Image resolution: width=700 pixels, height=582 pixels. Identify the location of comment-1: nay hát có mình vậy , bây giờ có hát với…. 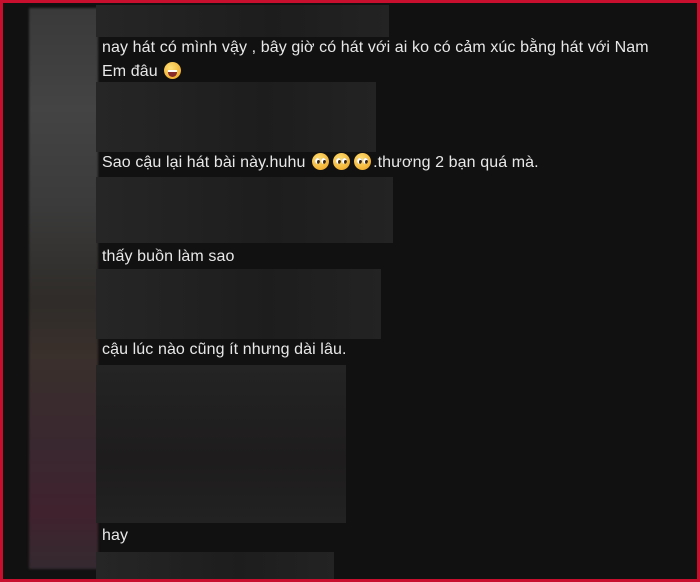
(375, 60).